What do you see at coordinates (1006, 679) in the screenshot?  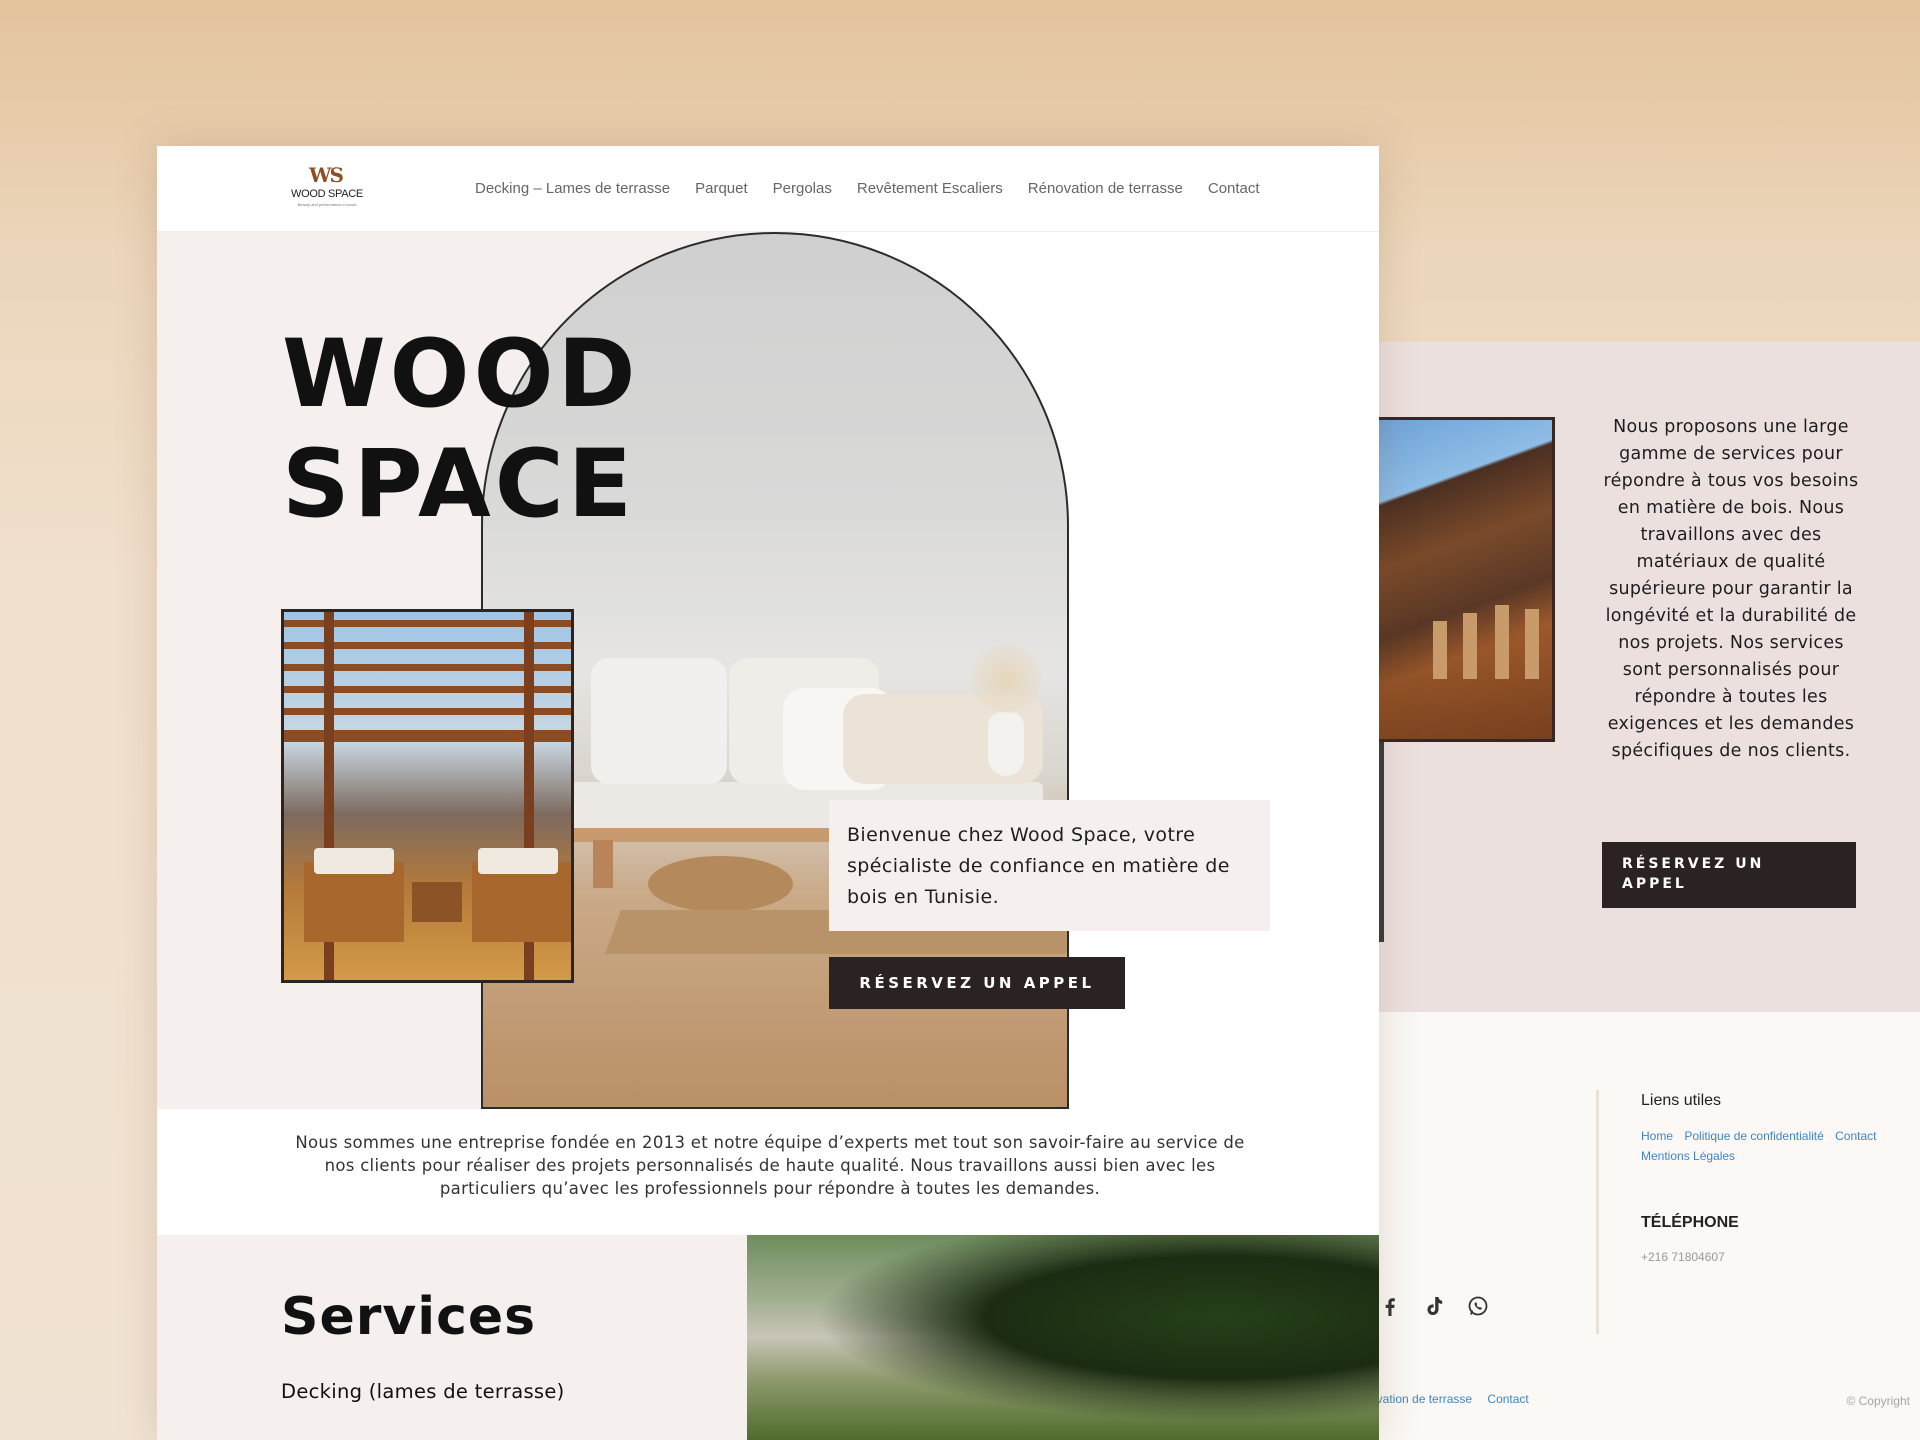 I see `dried-flowers` at bounding box center [1006, 679].